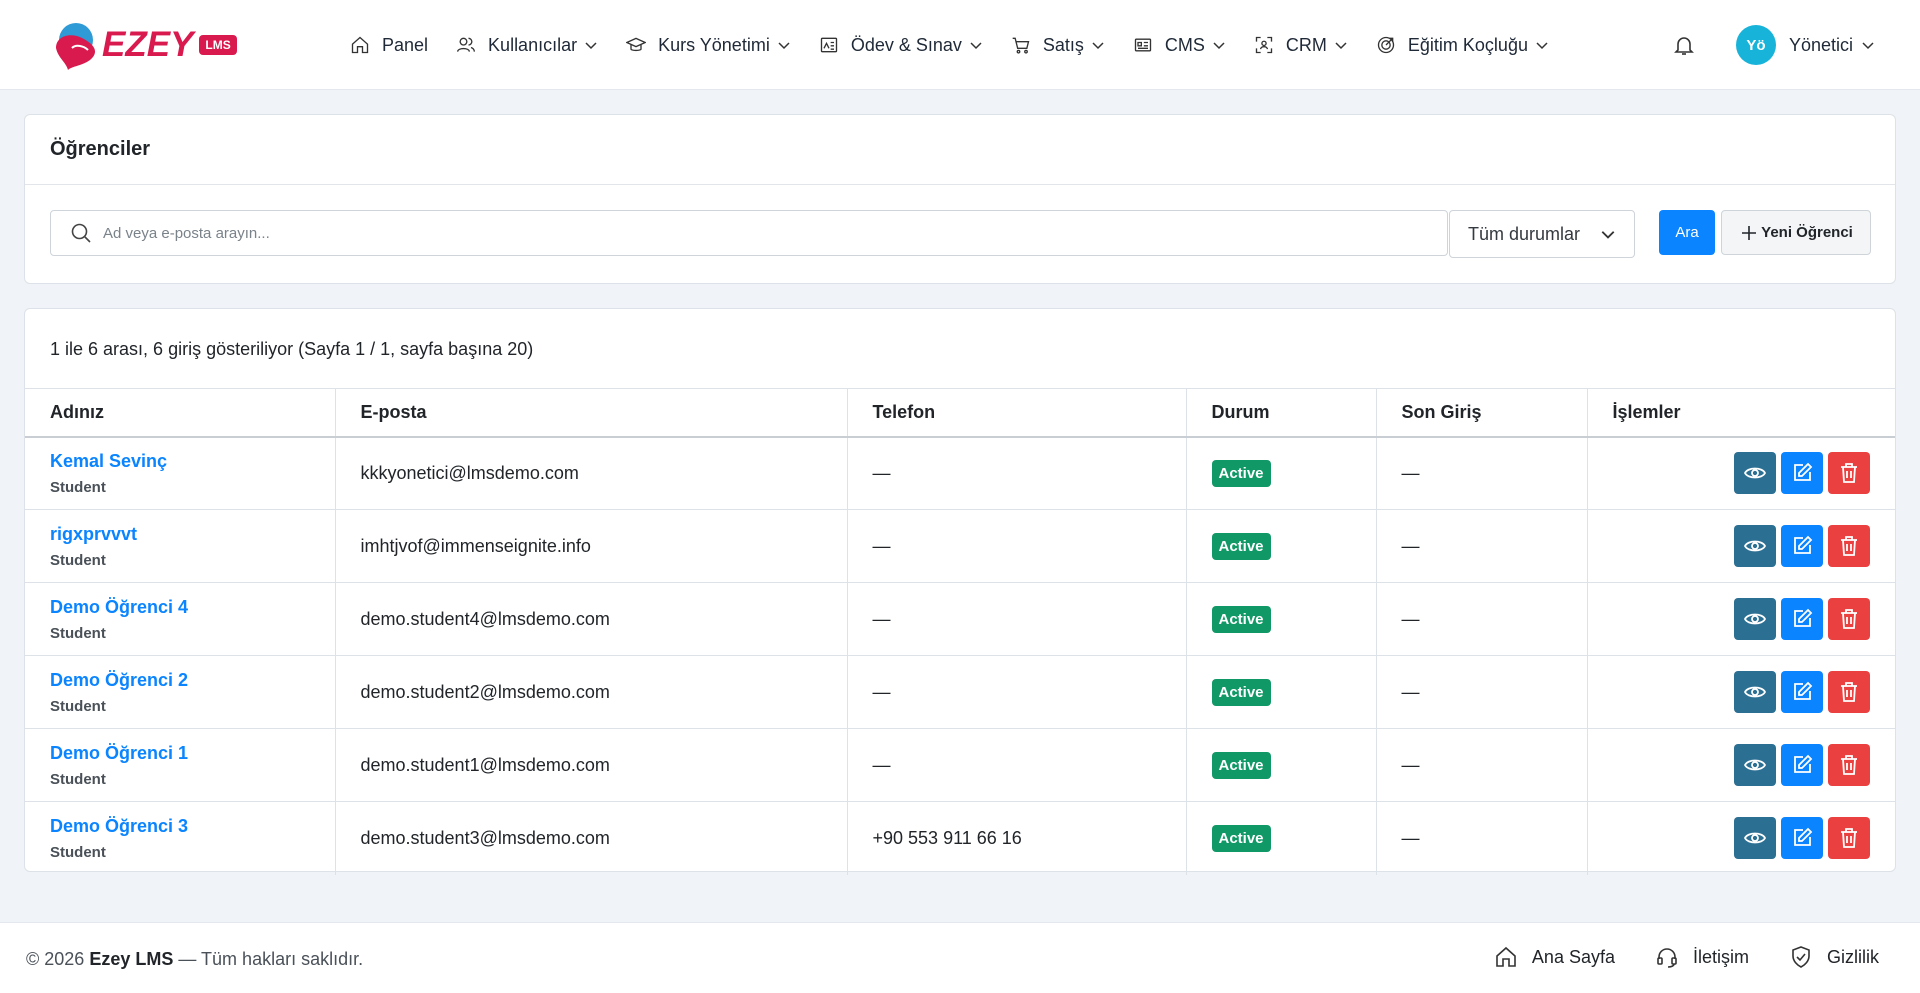 Image resolution: width=1920 pixels, height=993 pixels. What do you see at coordinates (1462, 45) in the screenshot?
I see `nav-item-coaching: Eğitim Koçluğu` at bounding box center [1462, 45].